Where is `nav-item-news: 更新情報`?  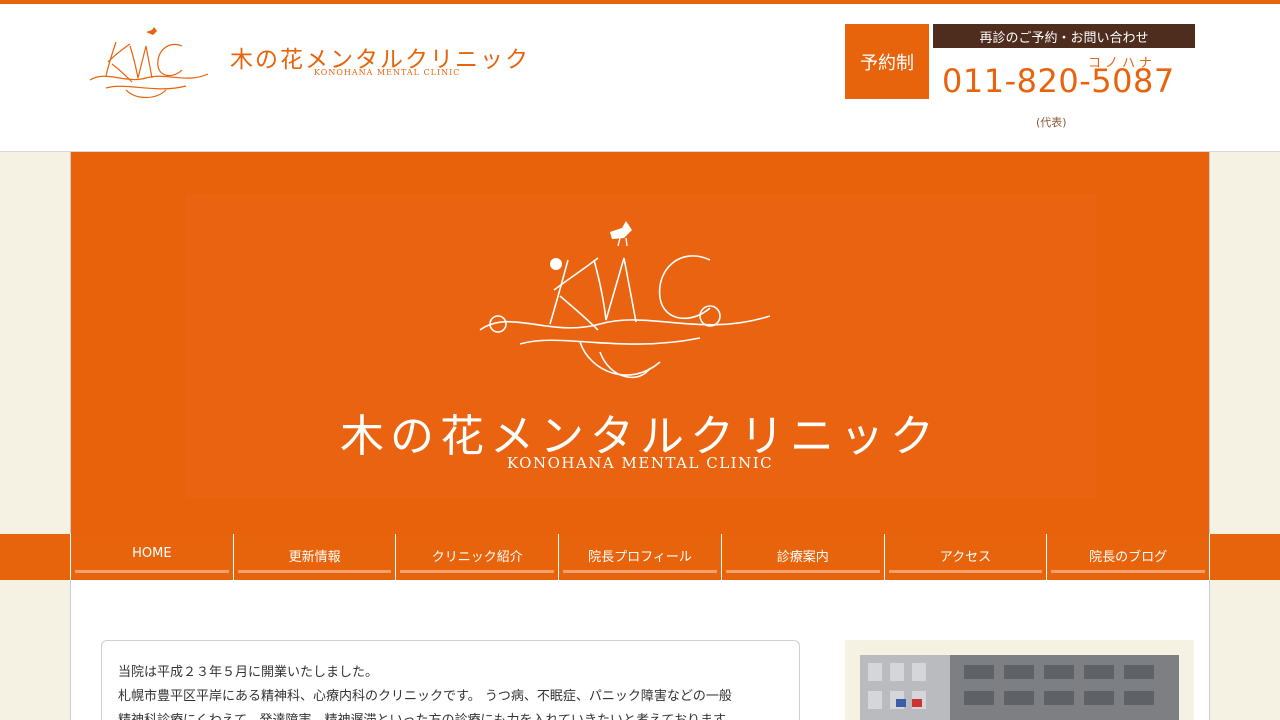 nav-item-news: 更新情報 is located at coordinates (315, 557).